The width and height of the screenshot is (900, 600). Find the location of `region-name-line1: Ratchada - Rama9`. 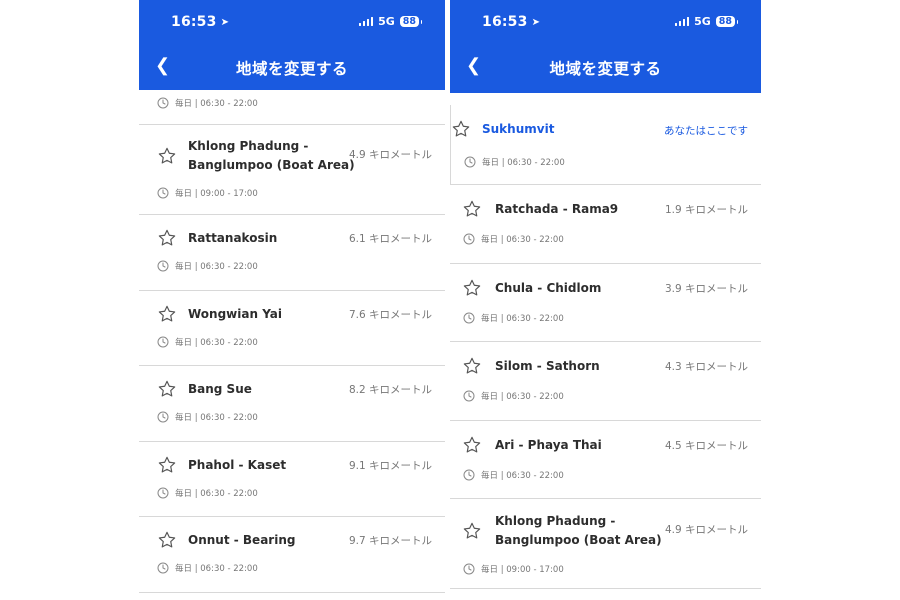

region-name-line1: Ratchada - Rama9 is located at coordinates (557, 209).